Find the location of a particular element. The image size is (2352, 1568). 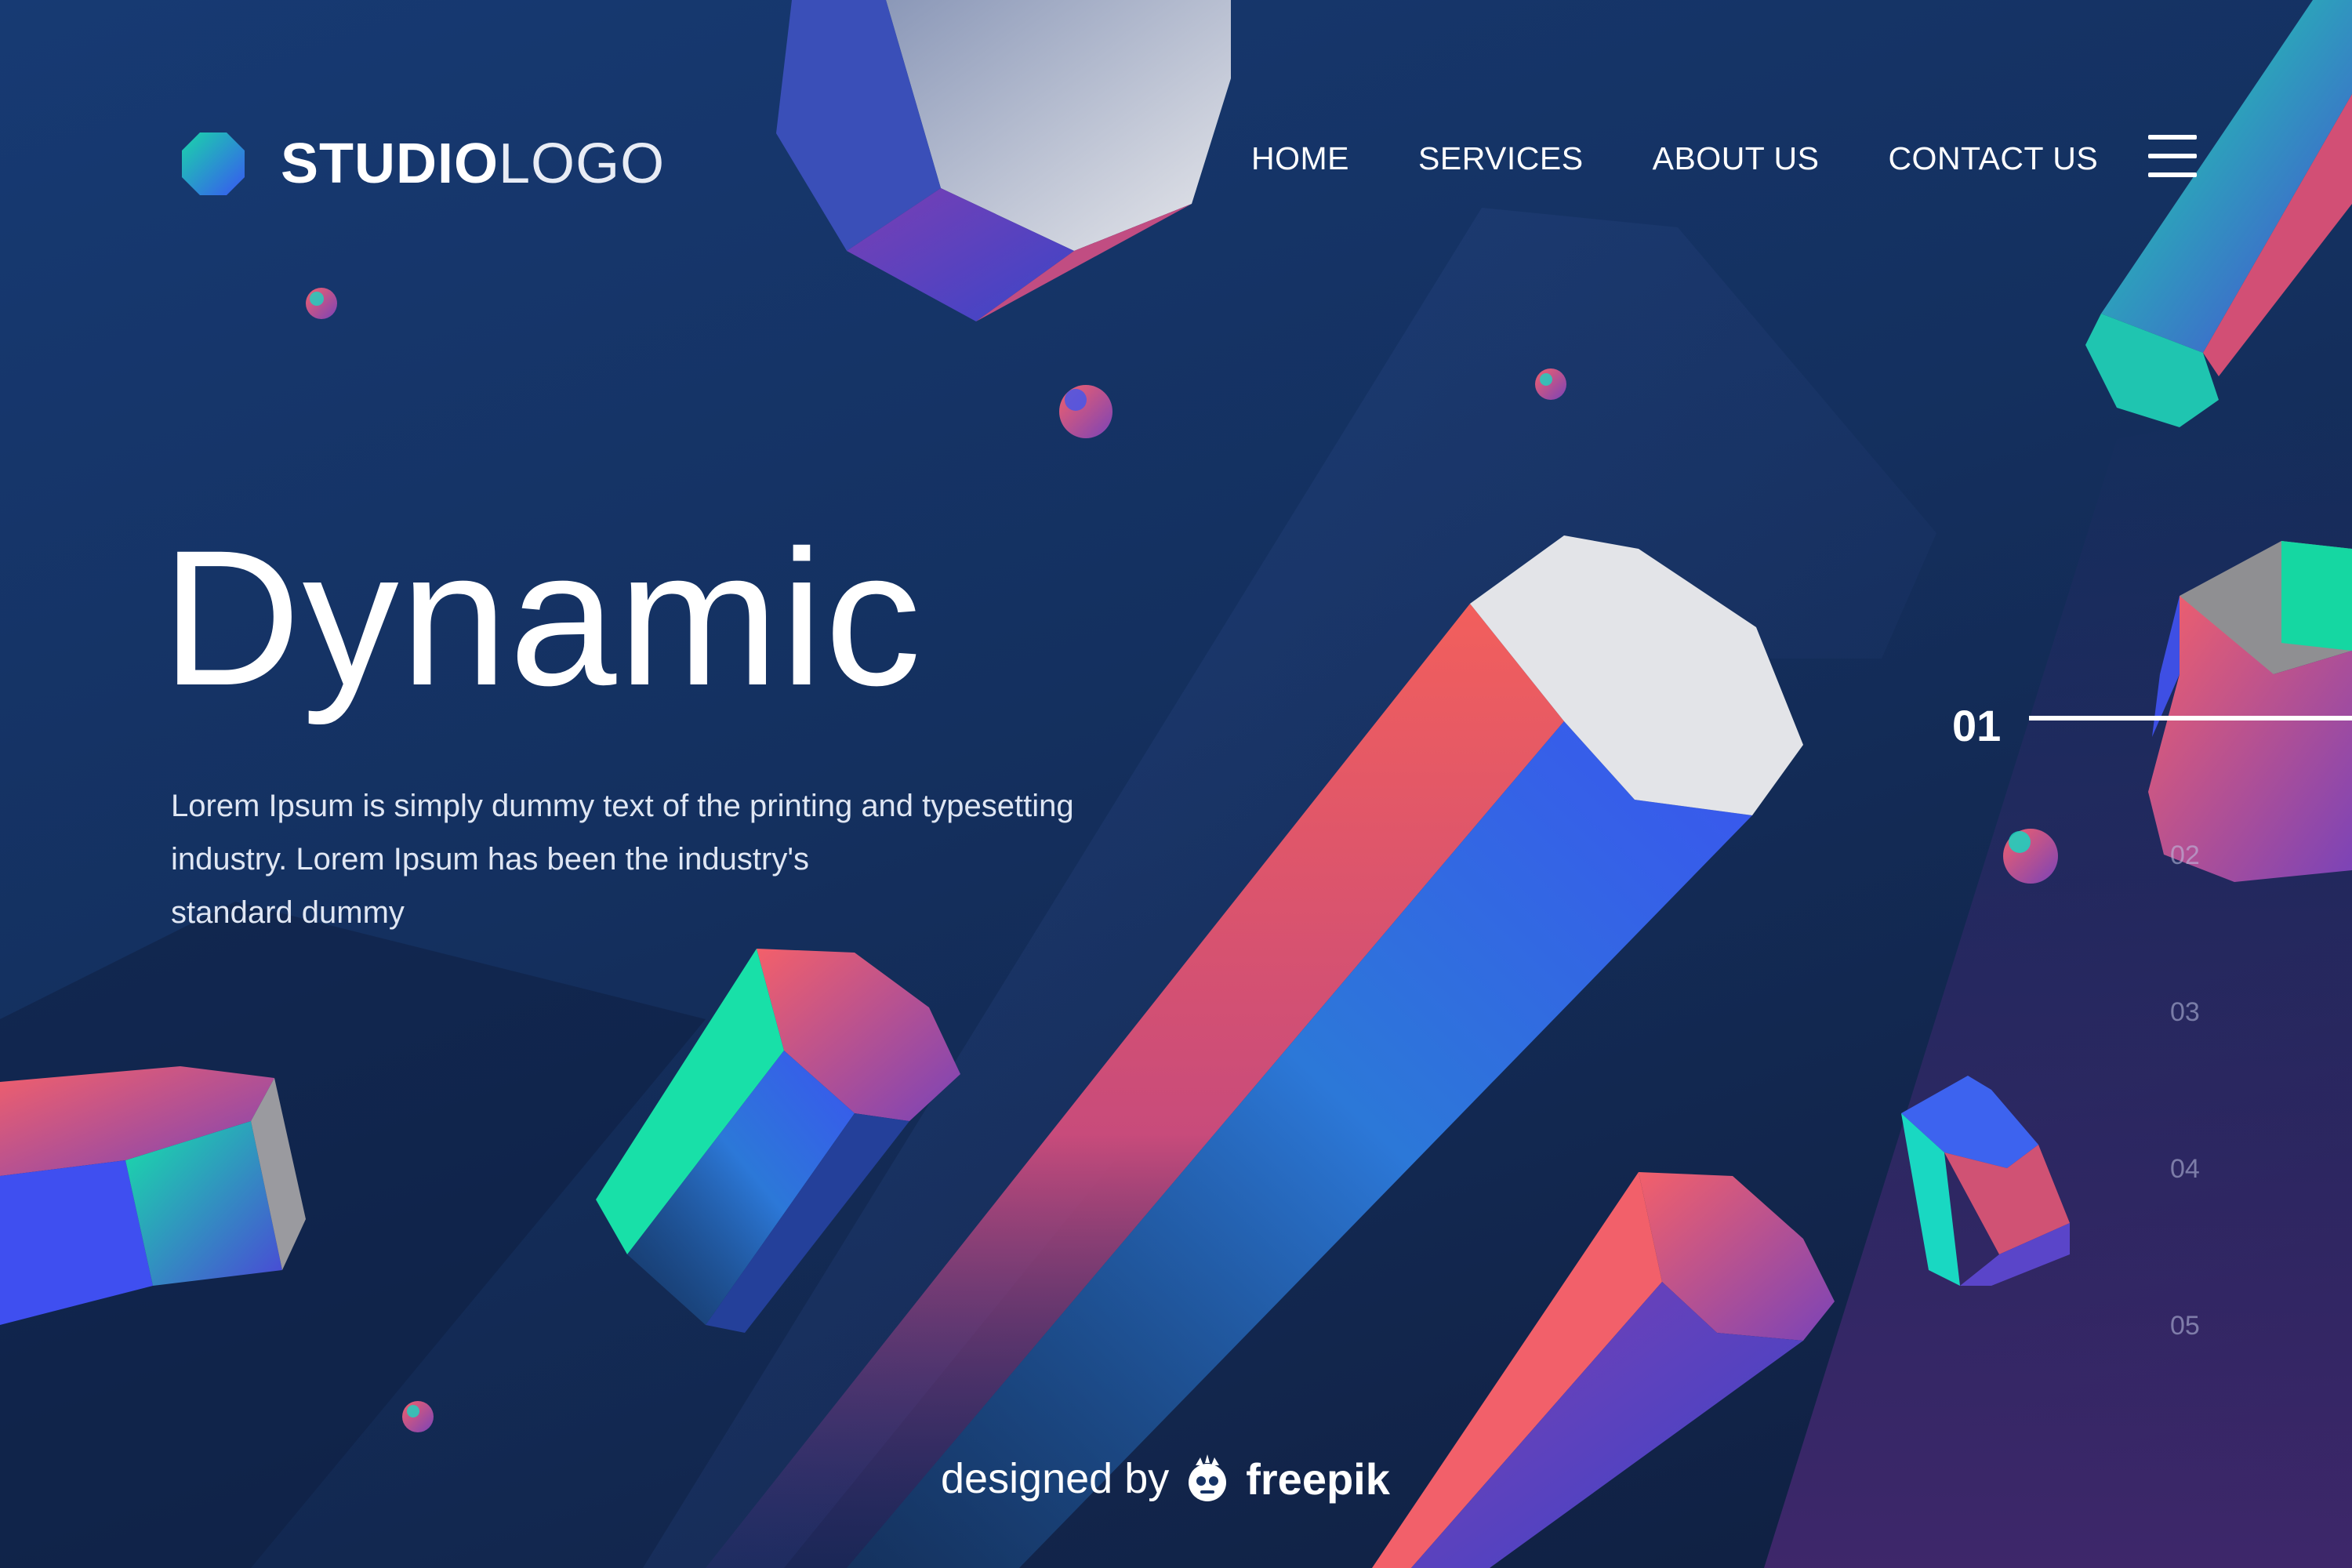

hero-description-line: standard dummy is located at coordinates (288, 913).